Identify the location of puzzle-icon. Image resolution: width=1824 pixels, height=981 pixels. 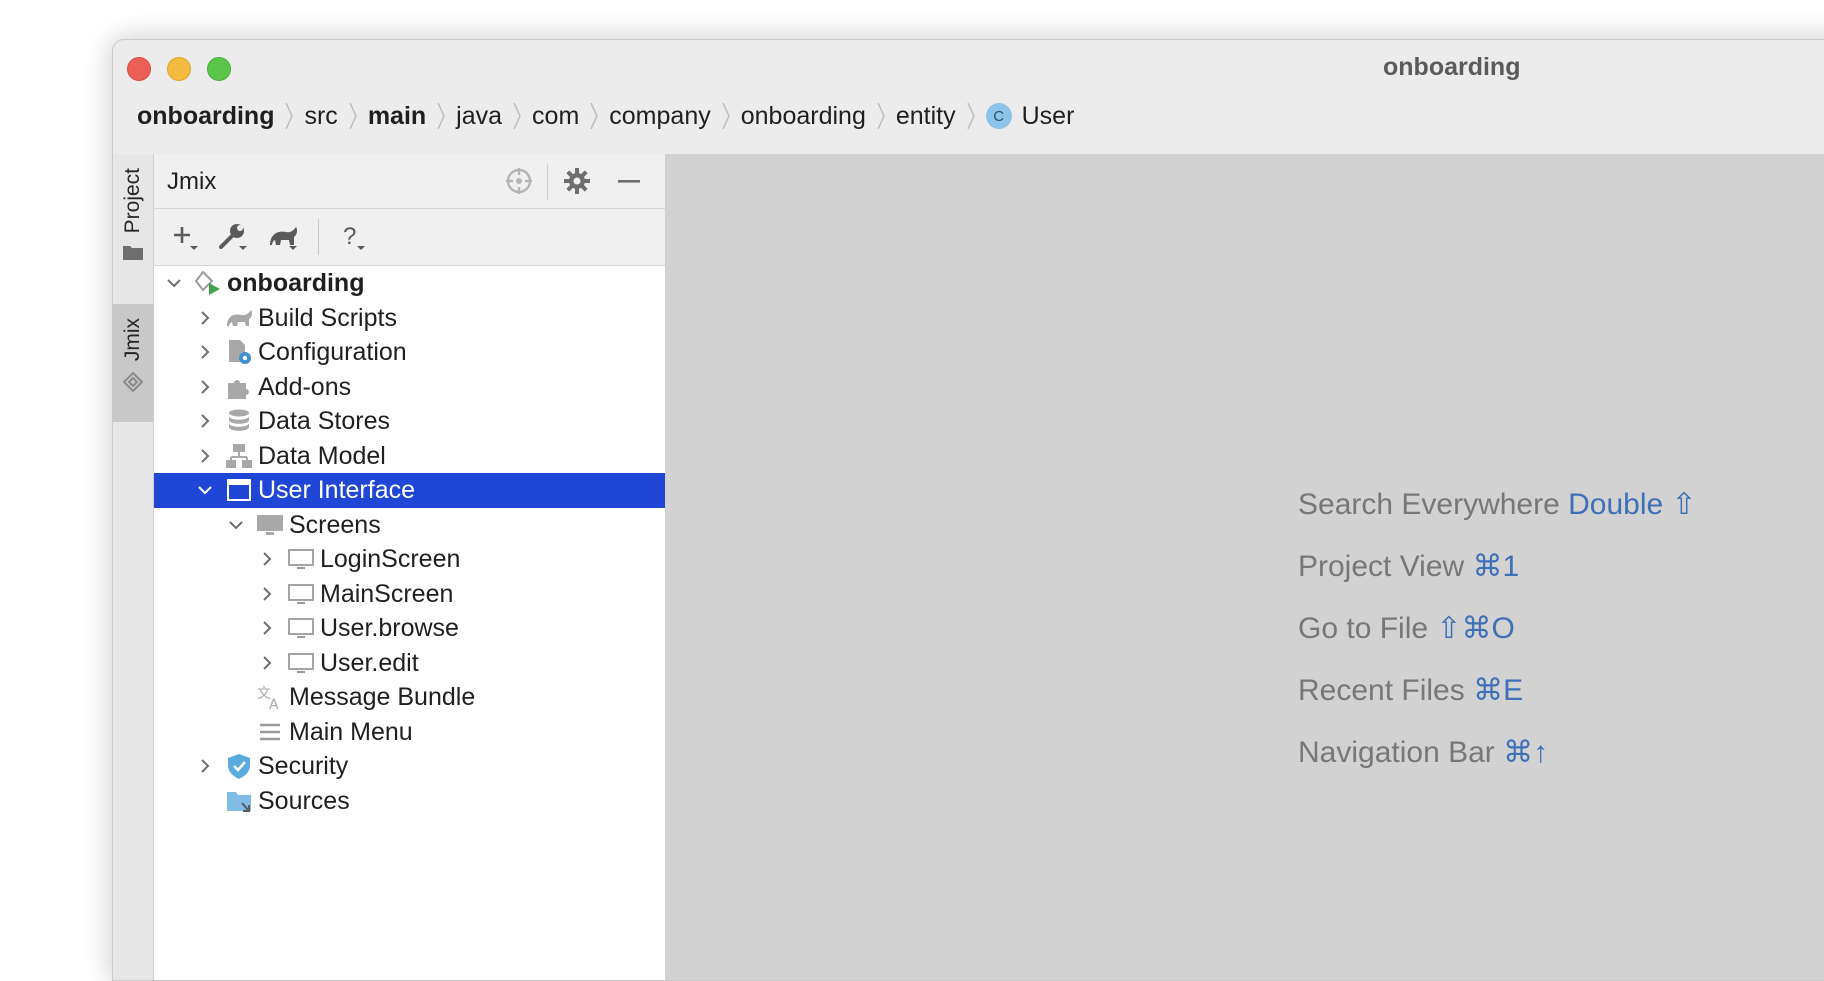
(238, 389).